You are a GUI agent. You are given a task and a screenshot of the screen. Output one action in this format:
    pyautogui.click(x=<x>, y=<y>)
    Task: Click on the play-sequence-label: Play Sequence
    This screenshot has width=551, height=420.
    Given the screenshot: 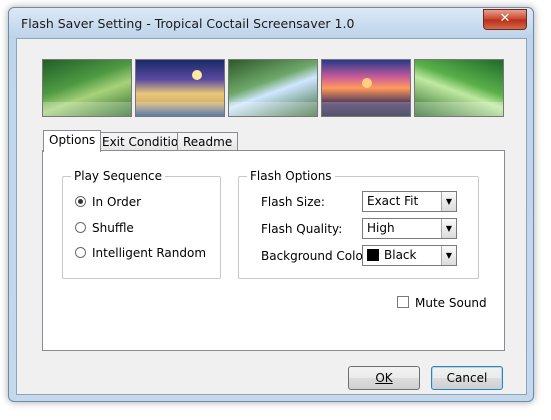 What is the action you would take?
    pyautogui.click(x=118, y=176)
    